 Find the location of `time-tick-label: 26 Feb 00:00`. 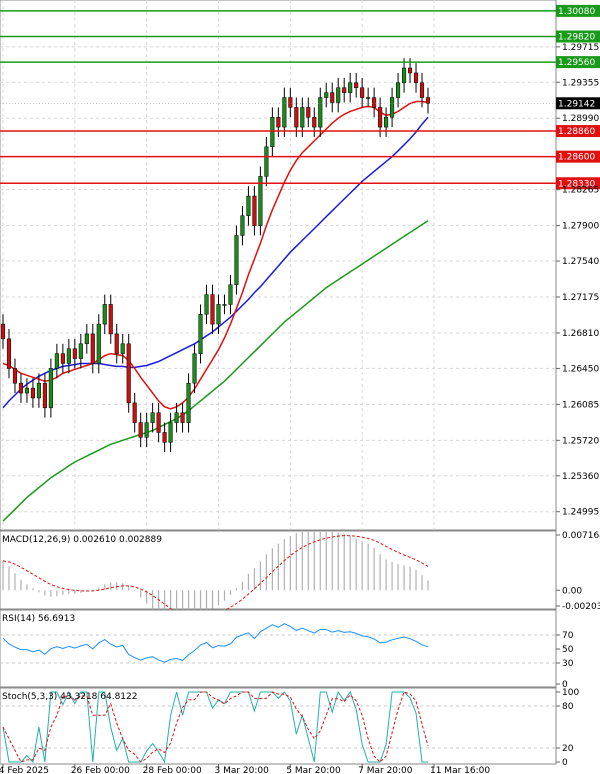

time-tick-label: 26 Feb 00:00 is located at coordinates (100, 770).